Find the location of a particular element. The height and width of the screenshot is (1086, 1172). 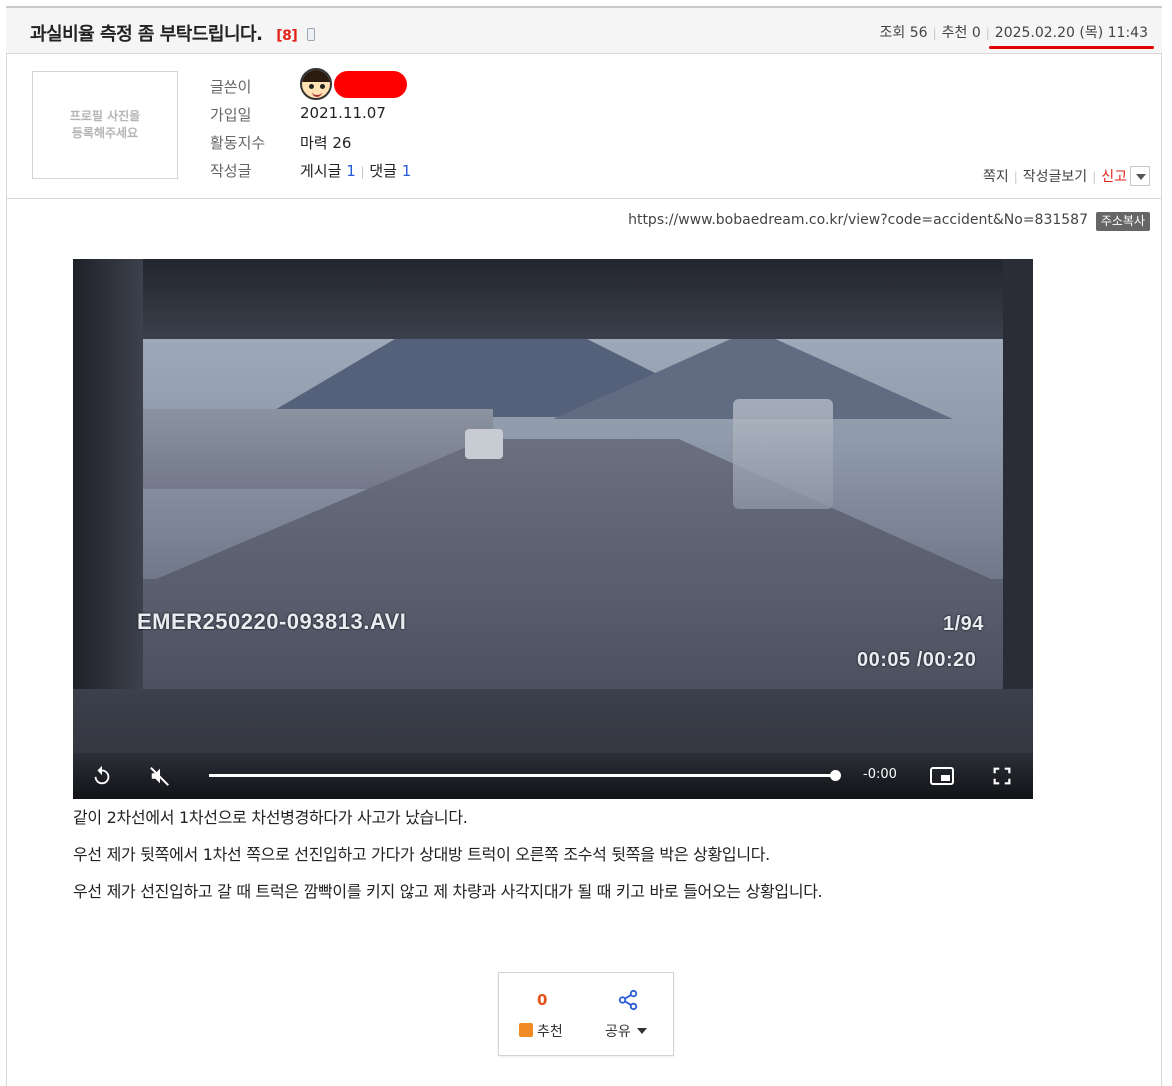

mute-icon is located at coordinates (160, 777).